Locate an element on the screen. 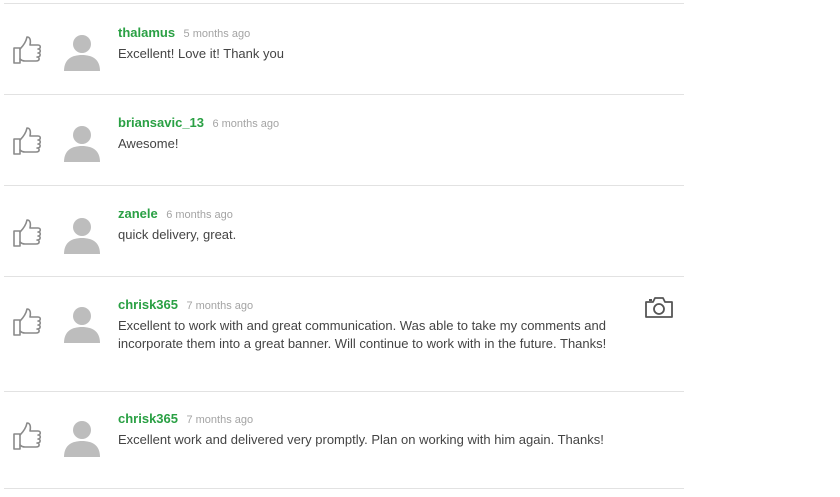 This screenshot has width=840, height=497. review-item: briansavic_13 6 months ago Awesome! is located at coordinates (344, 140).